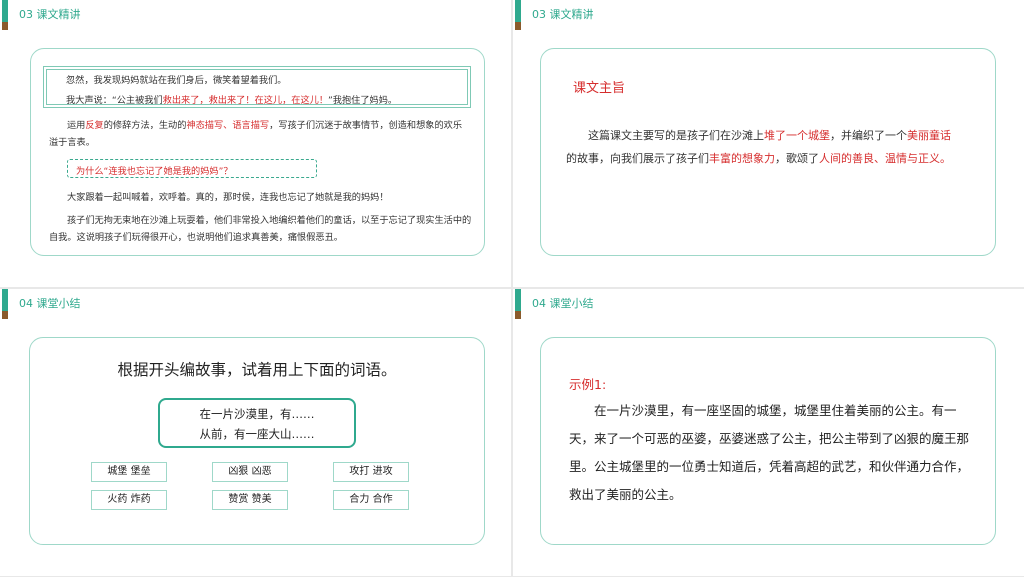 The width and height of the screenshot is (1024, 577). What do you see at coordinates (257, 370) in the screenshot?
I see `task-title: 根据开头编故事，试着用上下面的词语。` at bounding box center [257, 370].